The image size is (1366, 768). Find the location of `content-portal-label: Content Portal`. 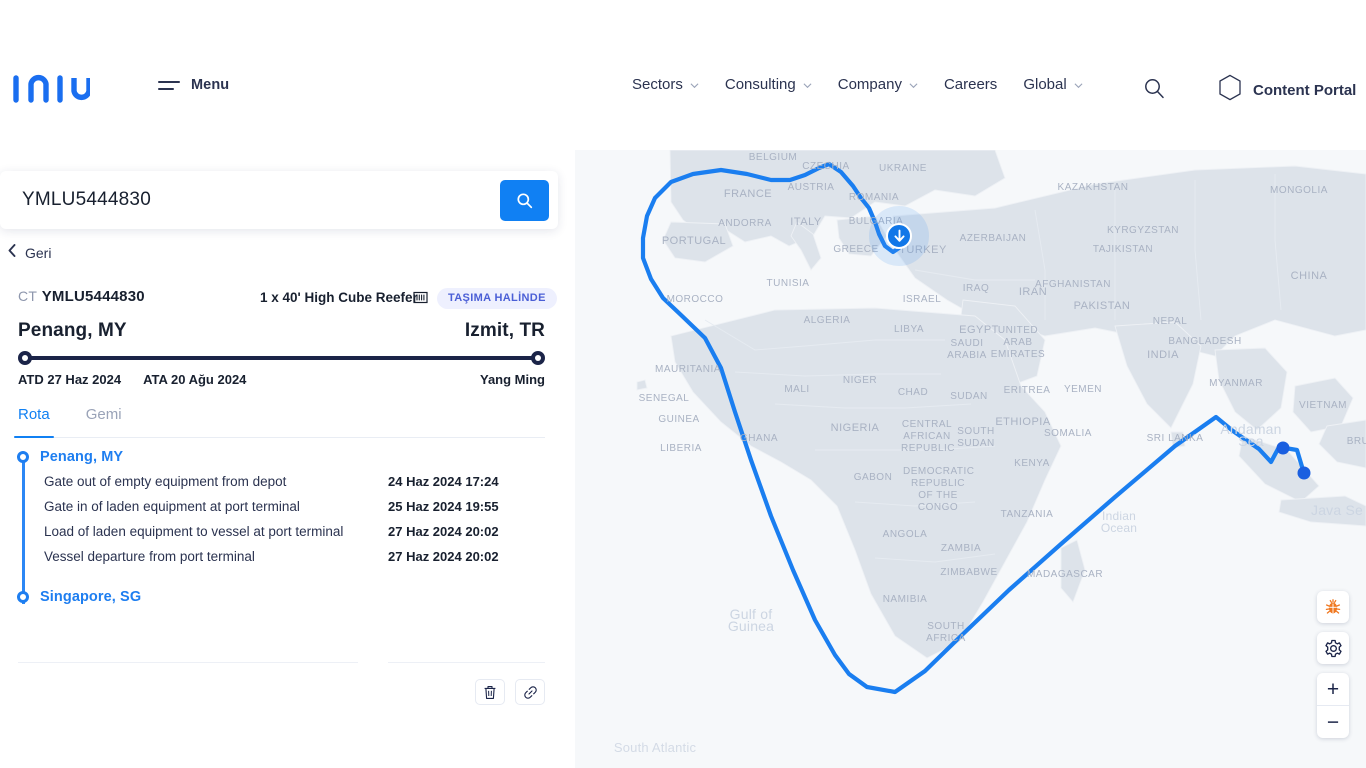

content-portal-label: Content Portal is located at coordinates (1305, 90).